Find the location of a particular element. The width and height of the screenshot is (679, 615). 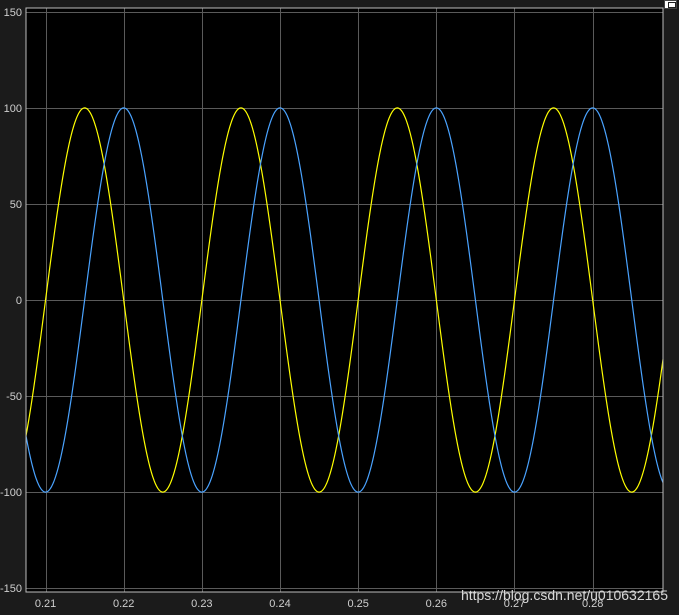

restore-window-icon is located at coordinates (672, 5).